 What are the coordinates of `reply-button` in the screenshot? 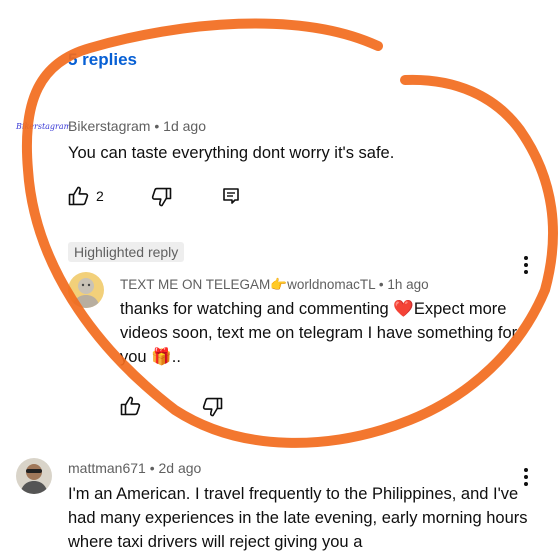 It's located at (231, 196).